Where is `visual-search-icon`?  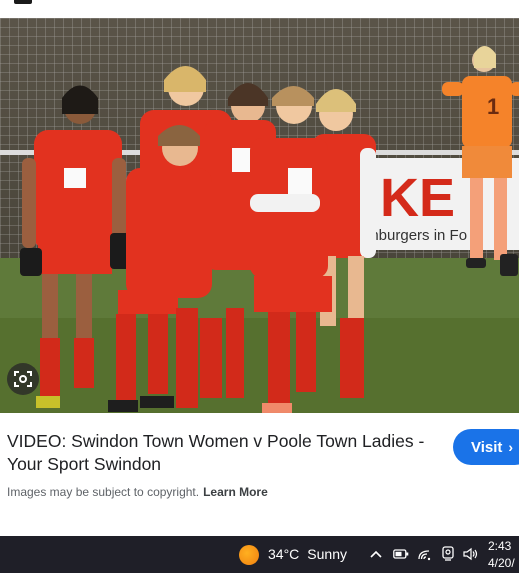 visual-search-icon is located at coordinates (23, 379).